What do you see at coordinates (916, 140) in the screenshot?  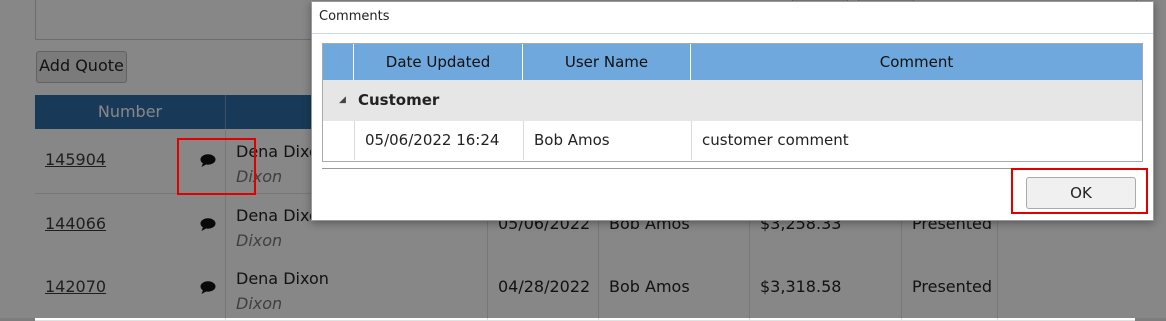 I see `comment-text: customer comment` at bounding box center [916, 140].